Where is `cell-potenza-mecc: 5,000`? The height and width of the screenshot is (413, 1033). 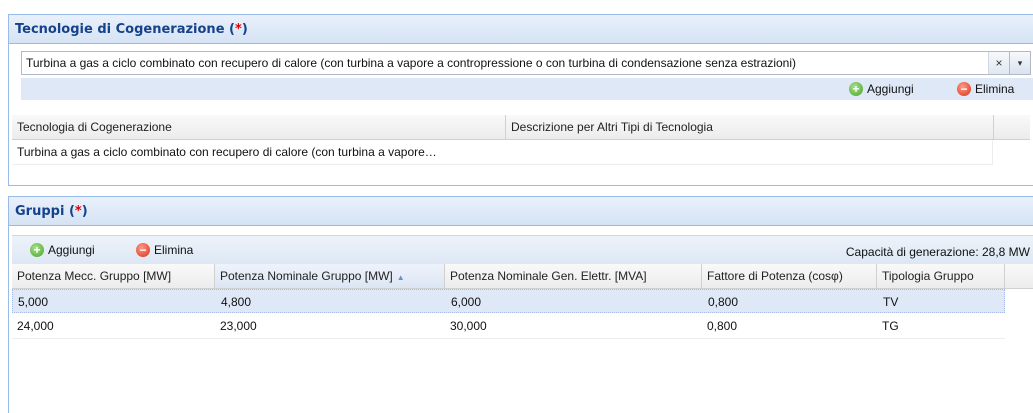 cell-potenza-mecc: 5,000 is located at coordinates (33, 302).